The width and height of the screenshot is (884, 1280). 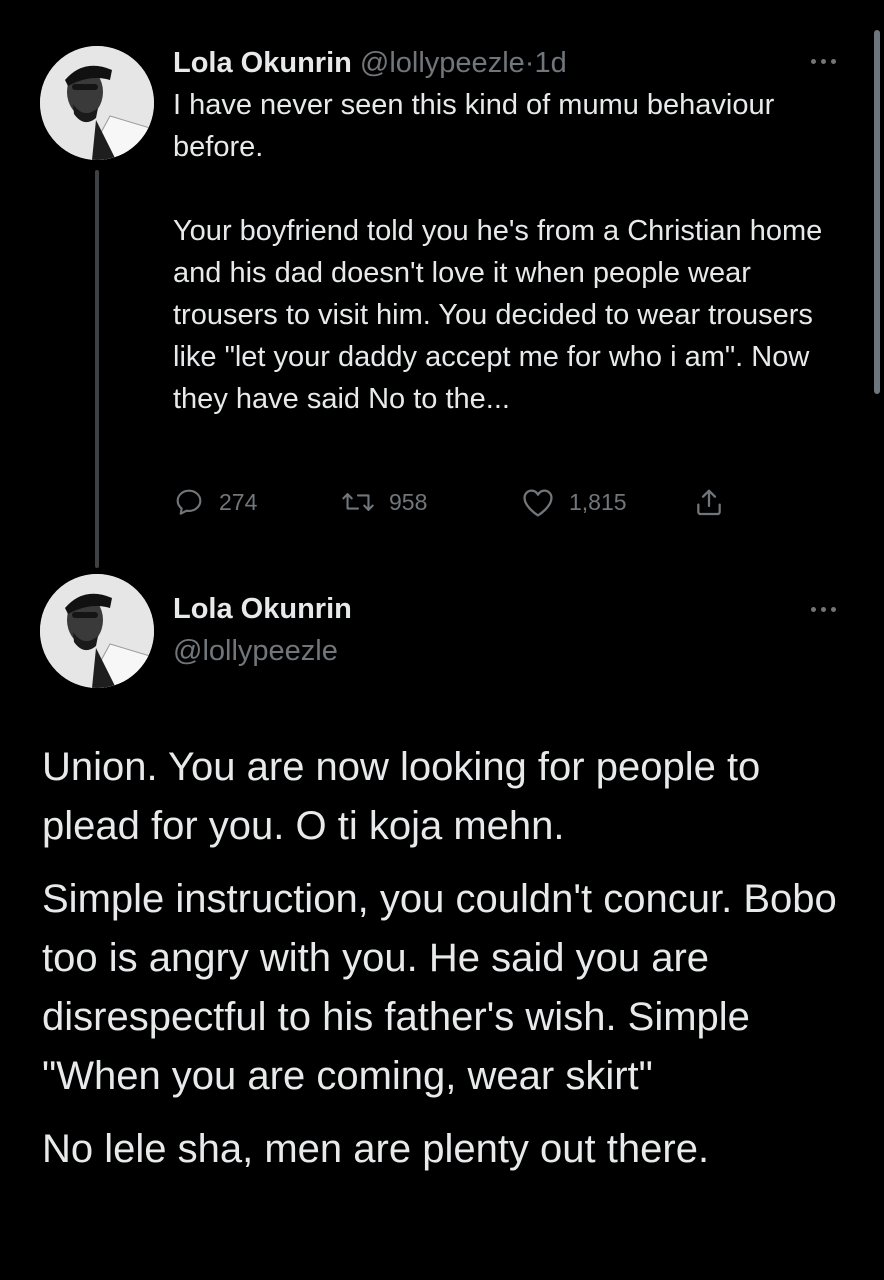 I want to click on tweet-header: Lola Okunrin @lollypeezle·1d, so click(x=370, y=63).